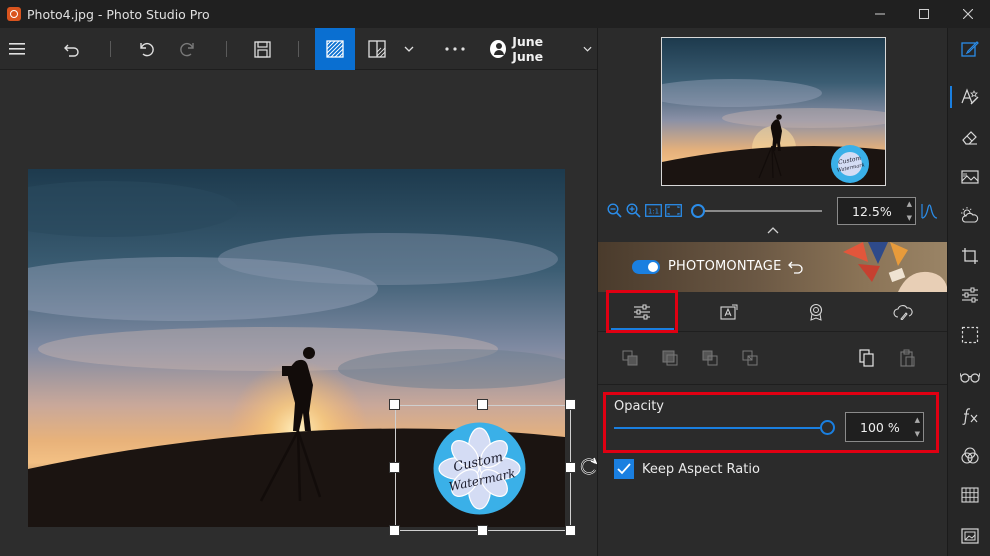 The image size is (990, 556). Describe the element at coordinates (880, 427) in the screenshot. I see `opacity-value: 100 %` at that location.